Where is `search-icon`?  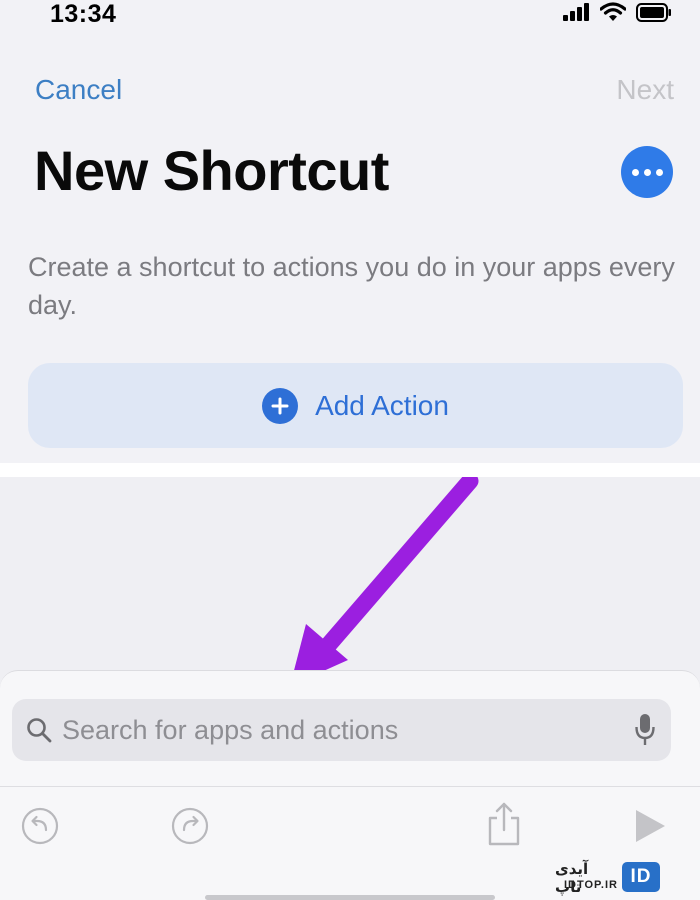
search-icon is located at coordinates (39, 730).